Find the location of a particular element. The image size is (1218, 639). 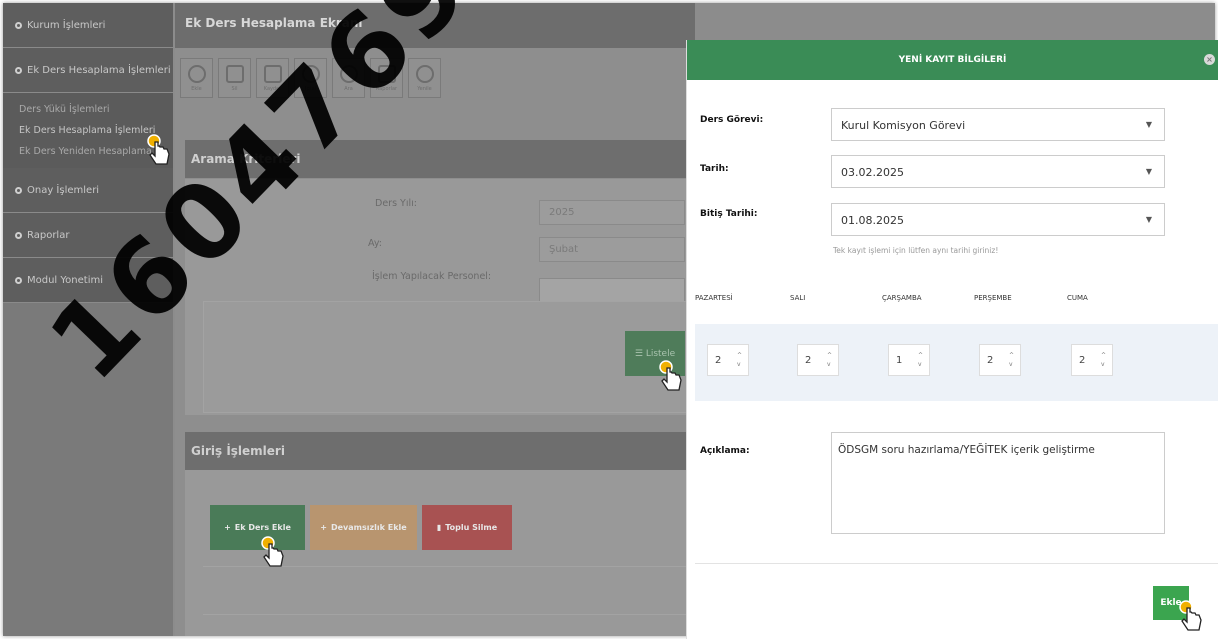

refresh-icon is located at coordinates (424, 73).